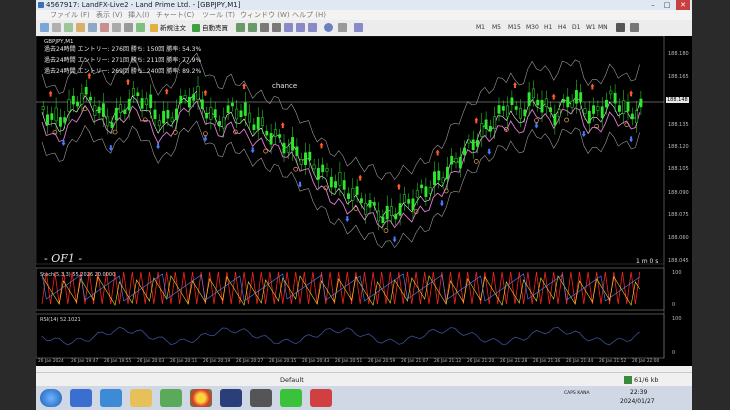  Describe the element at coordinates (678, 147) in the screenshot. I see `price-tick: 188.120` at that location.